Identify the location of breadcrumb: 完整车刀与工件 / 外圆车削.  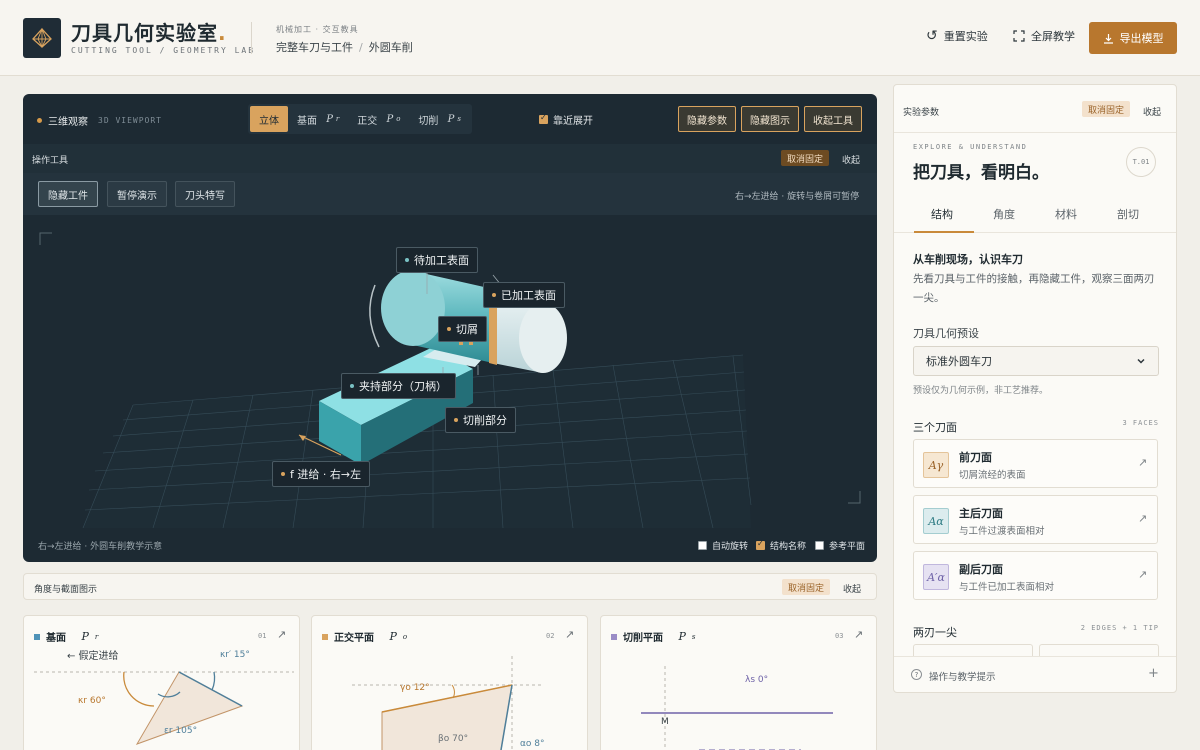
(344, 47).